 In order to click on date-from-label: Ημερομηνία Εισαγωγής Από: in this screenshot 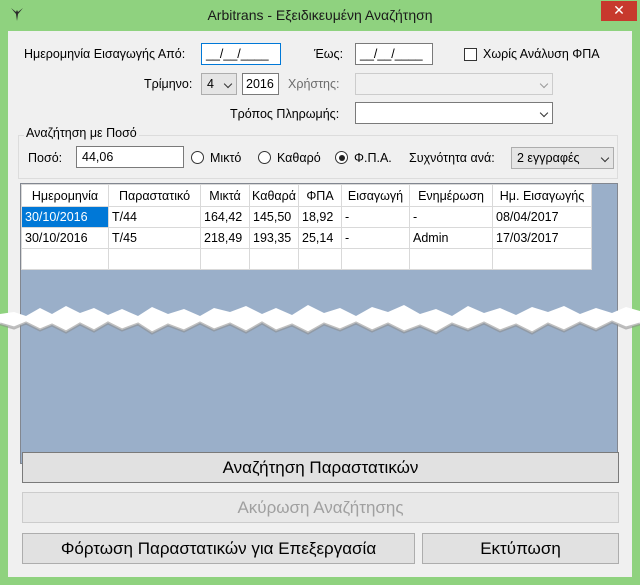, I will do `click(105, 54)`.